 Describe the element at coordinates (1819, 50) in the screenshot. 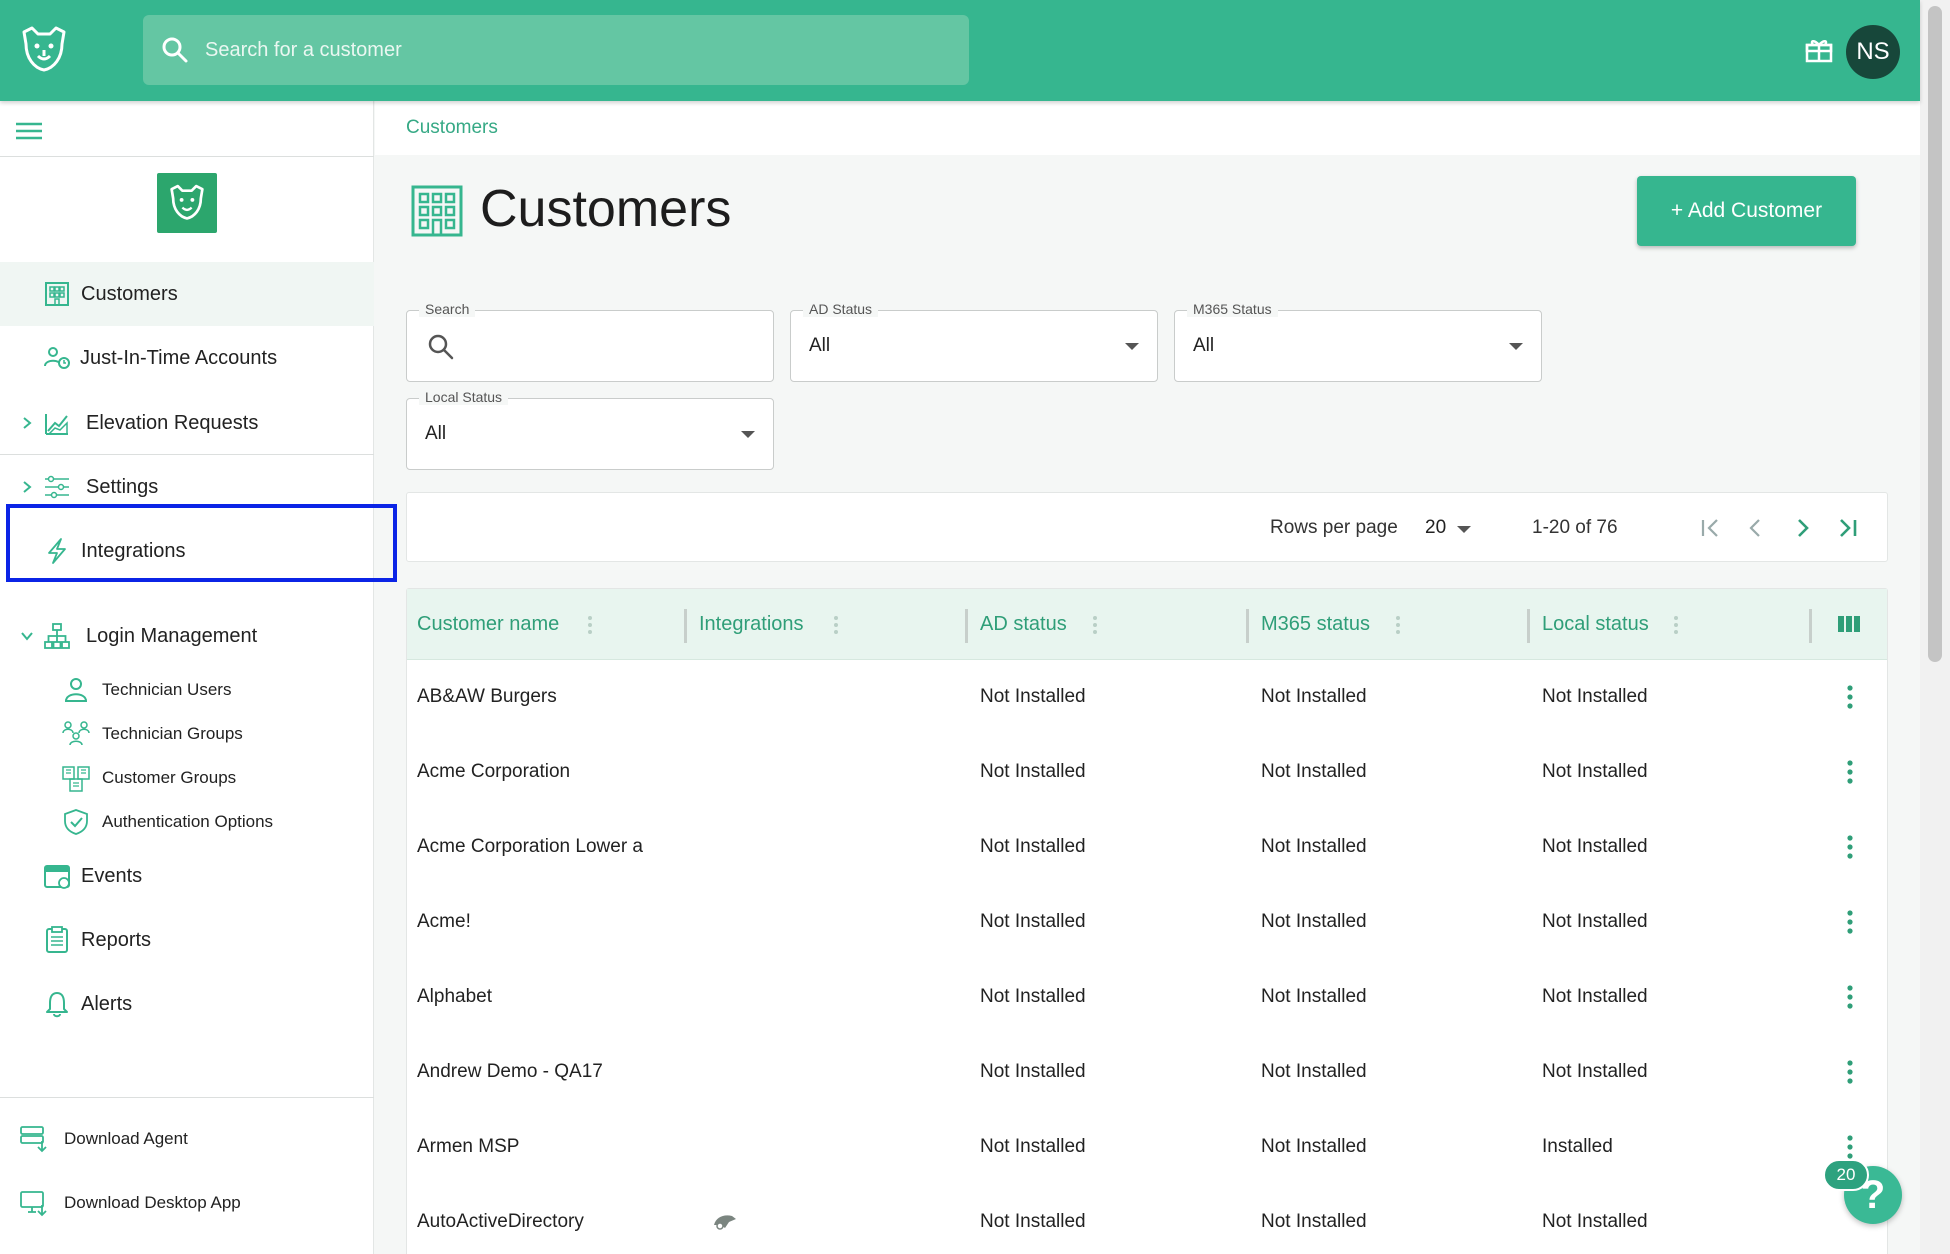

I see `gift-icon` at that location.